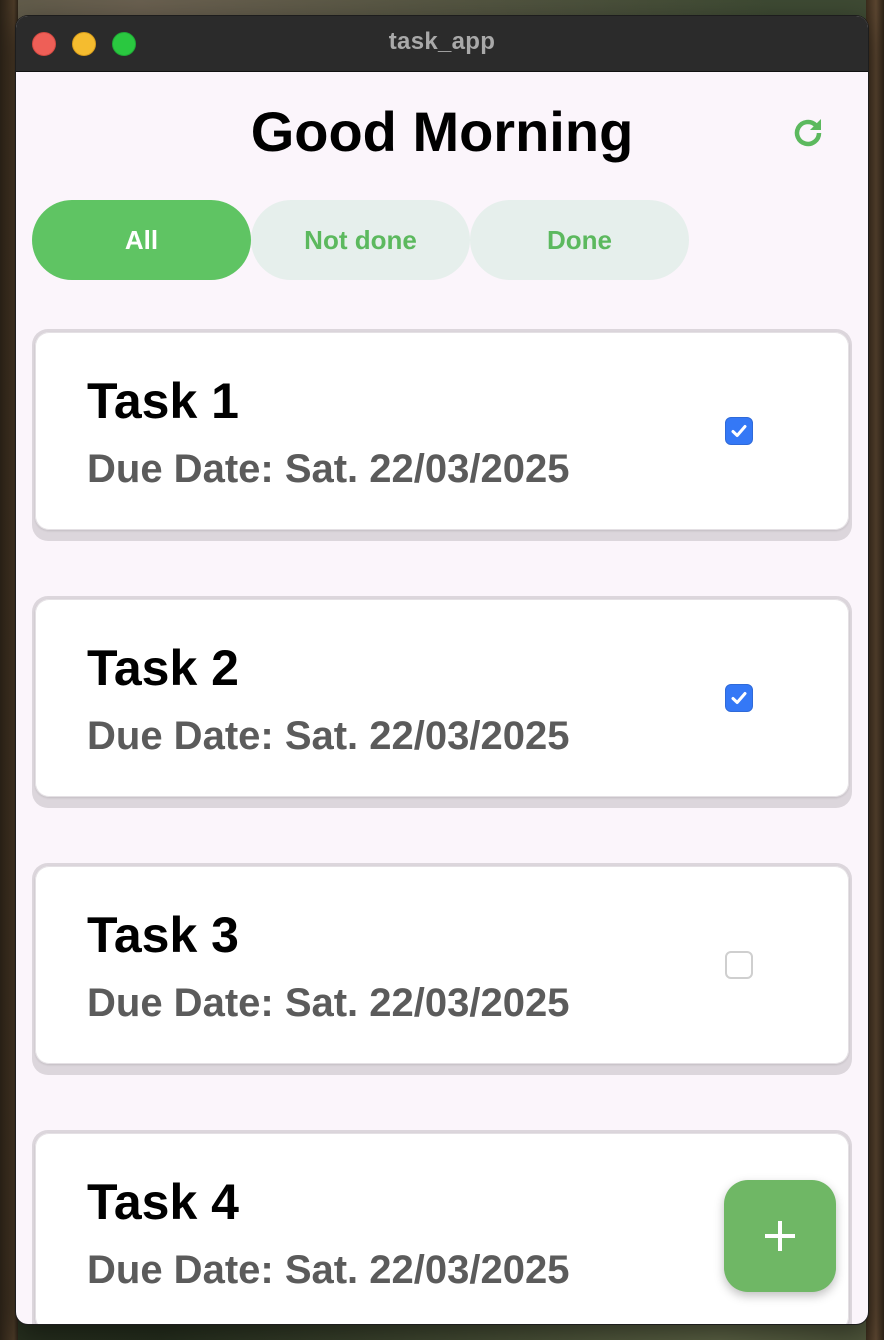  I want to click on task-title: Task 4, so click(163, 1202).